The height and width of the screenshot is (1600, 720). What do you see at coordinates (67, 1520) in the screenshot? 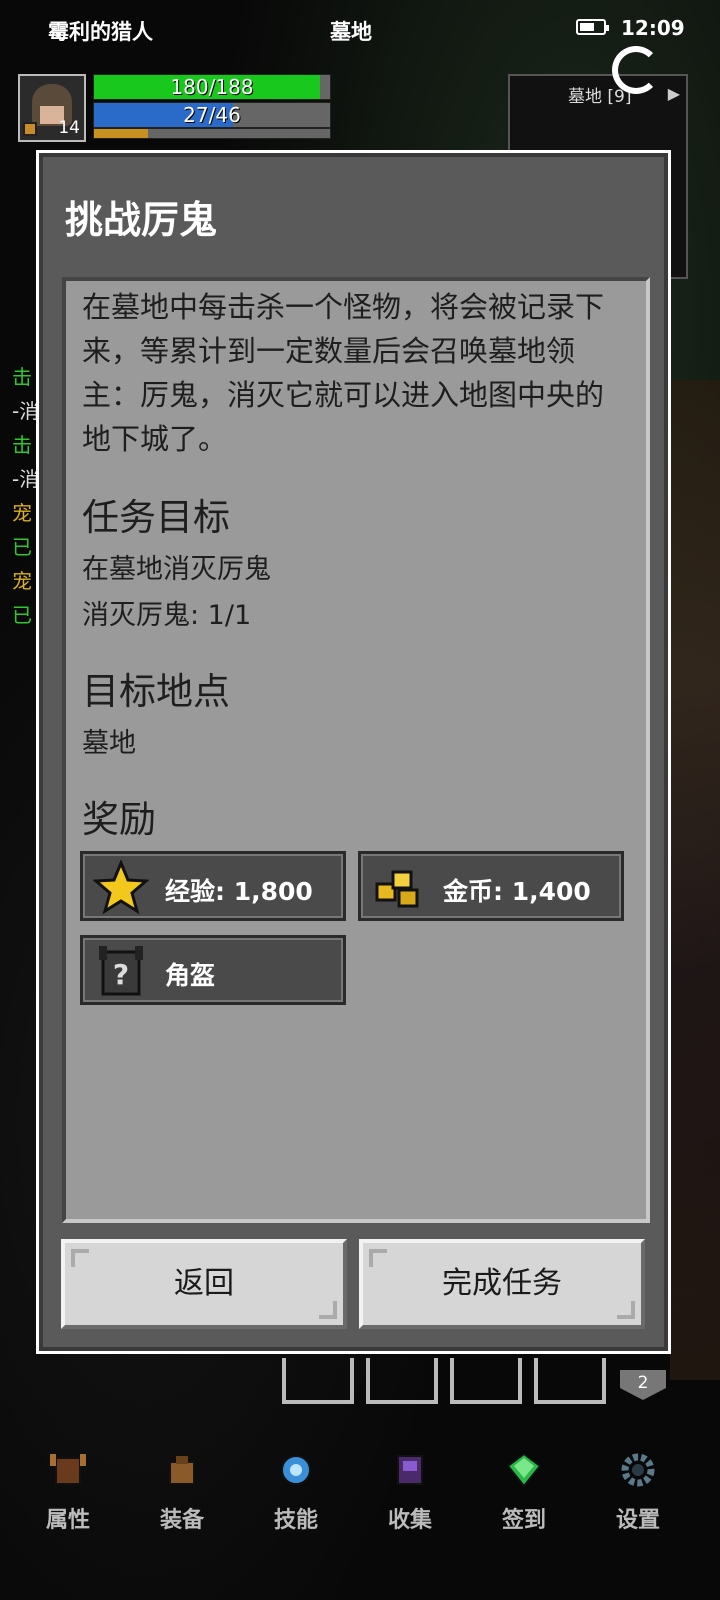
I see `nav-label: 属性` at bounding box center [67, 1520].